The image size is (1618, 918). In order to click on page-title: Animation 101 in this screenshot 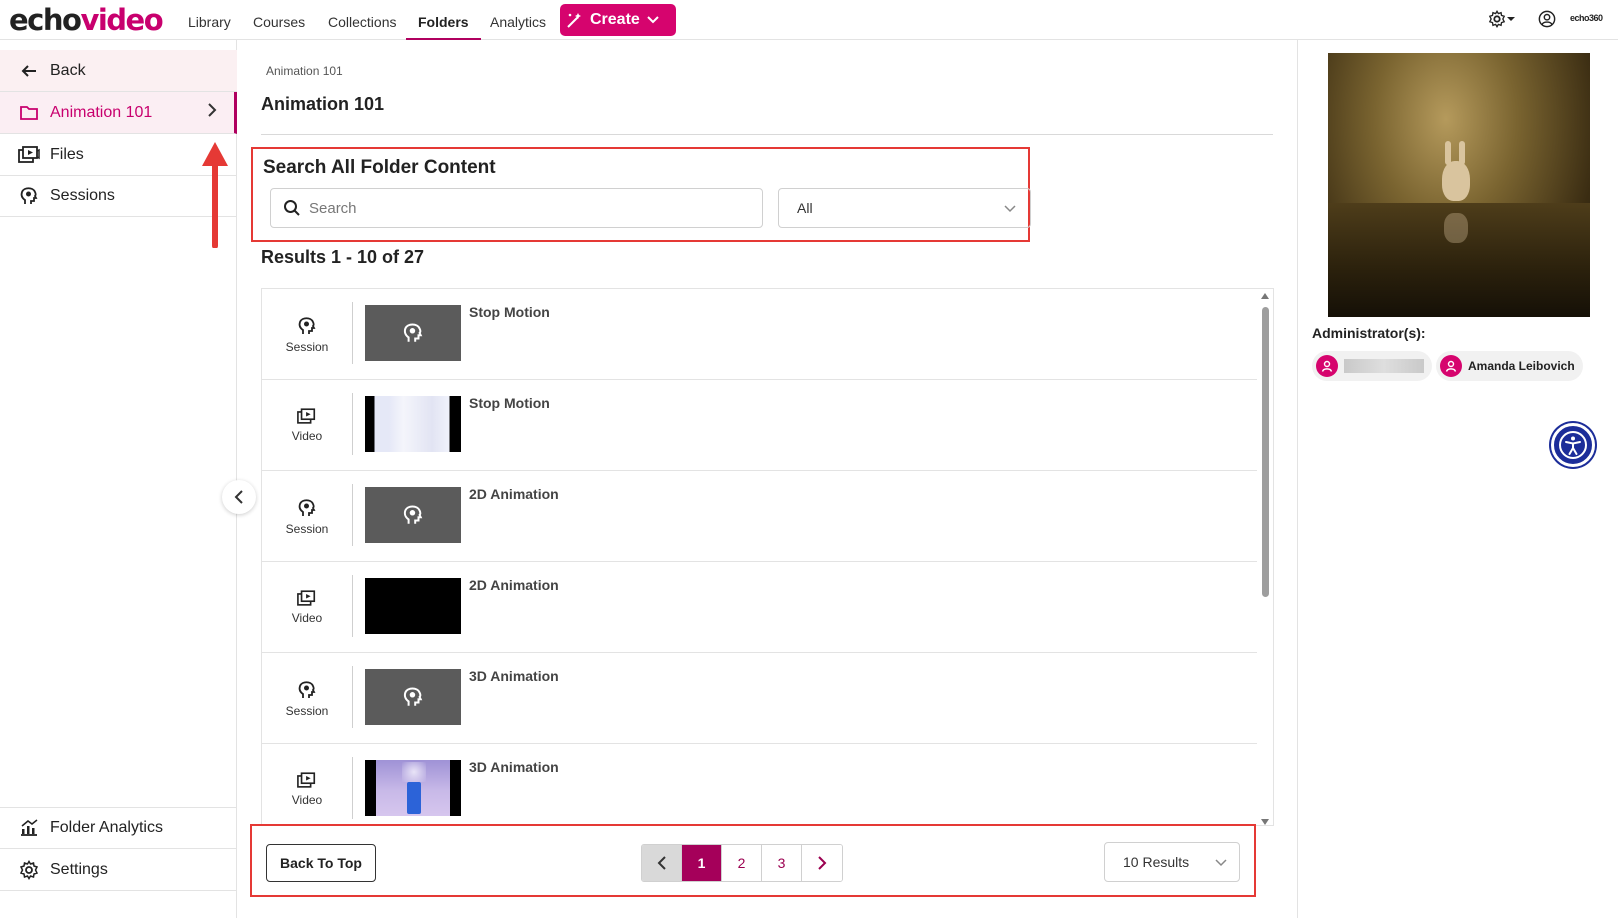, I will do `click(323, 104)`.